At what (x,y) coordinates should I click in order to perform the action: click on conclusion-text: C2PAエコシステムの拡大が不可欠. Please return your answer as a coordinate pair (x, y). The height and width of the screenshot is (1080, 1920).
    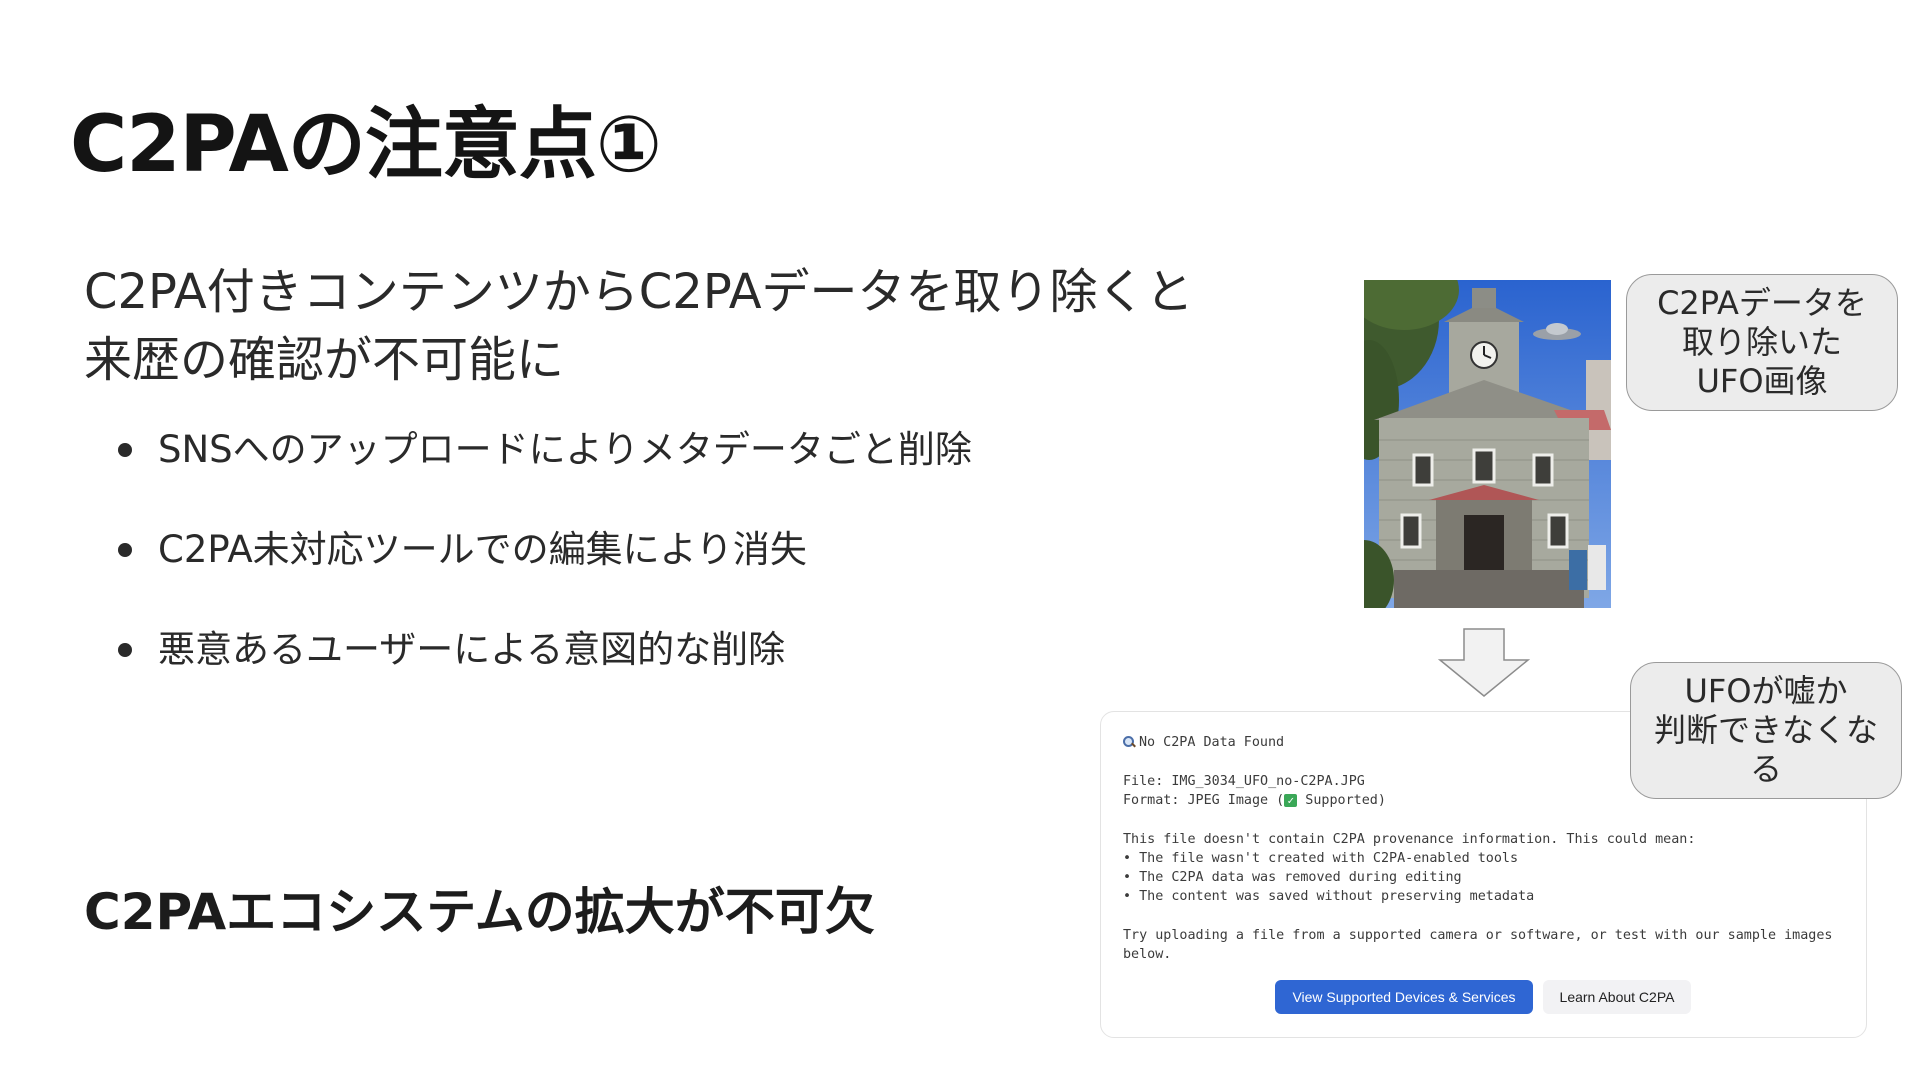
    Looking at the image, I should click on (479, 912).